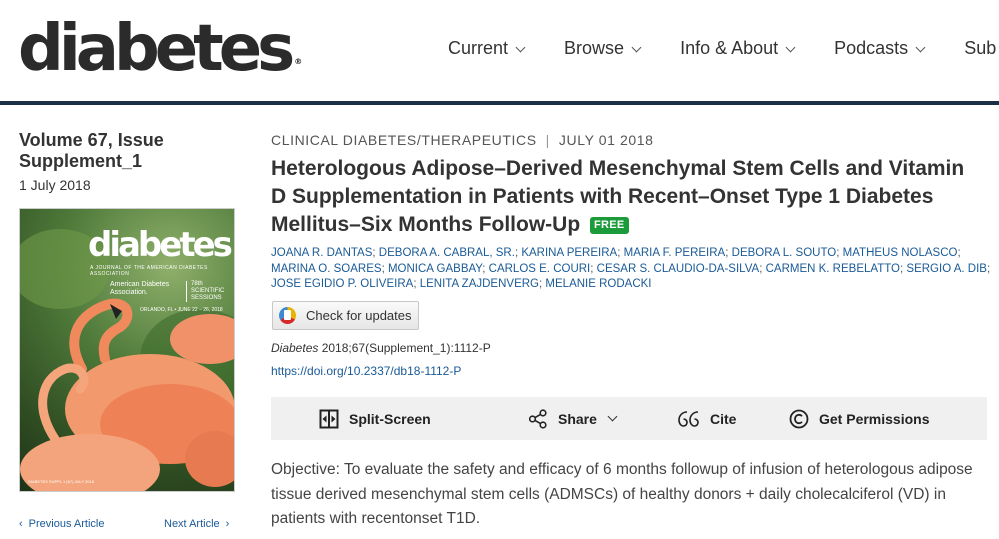 The width and height of the screenshot is (999, 539). What do you see at coordinates (227, 524) in the screenshot?
I see `chevron-right-icon: ›` at bounding box center [227, 524].